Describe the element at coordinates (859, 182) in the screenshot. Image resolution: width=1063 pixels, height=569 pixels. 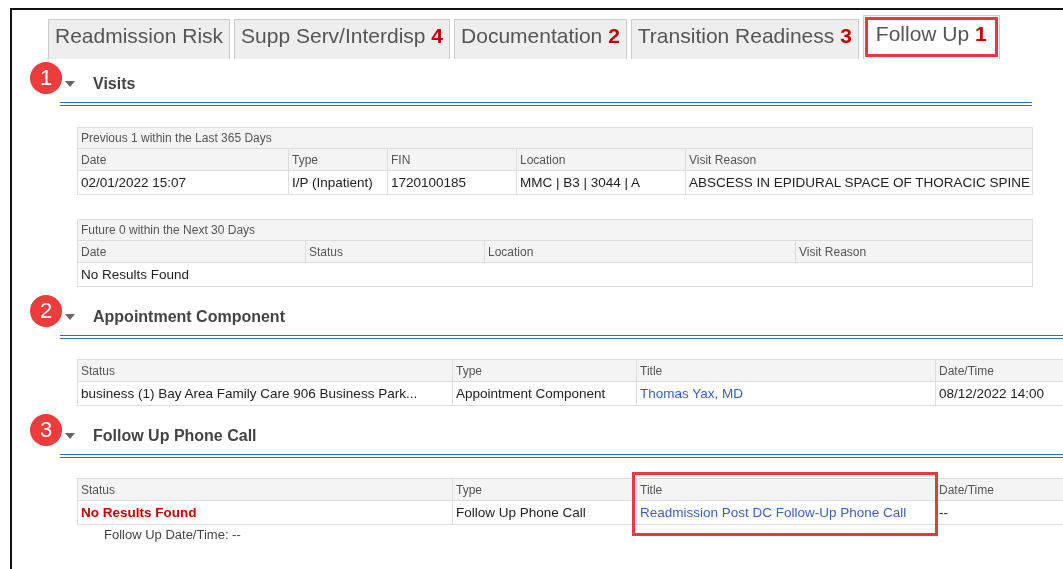
I see `table-cell: ABSCESS IN EPIDURAL SPACE OF THORACIC SPINE` at that location.